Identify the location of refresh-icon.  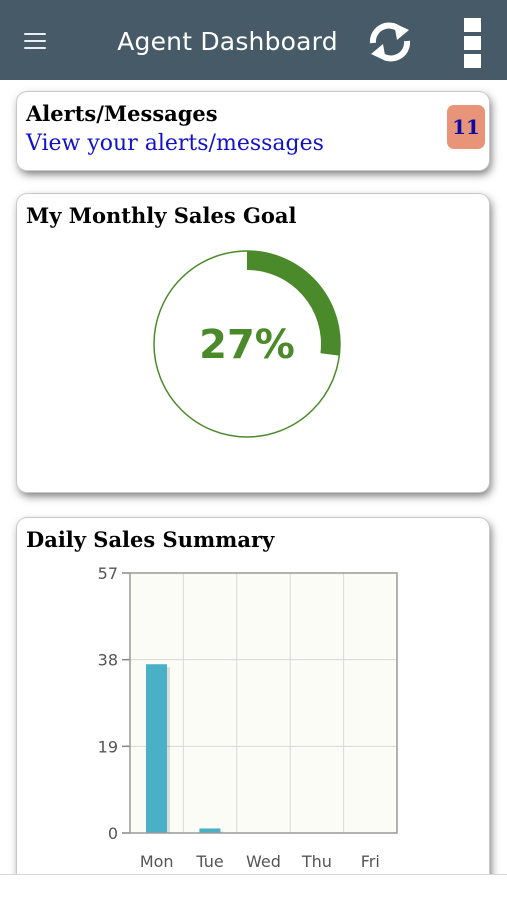
(390, 42).